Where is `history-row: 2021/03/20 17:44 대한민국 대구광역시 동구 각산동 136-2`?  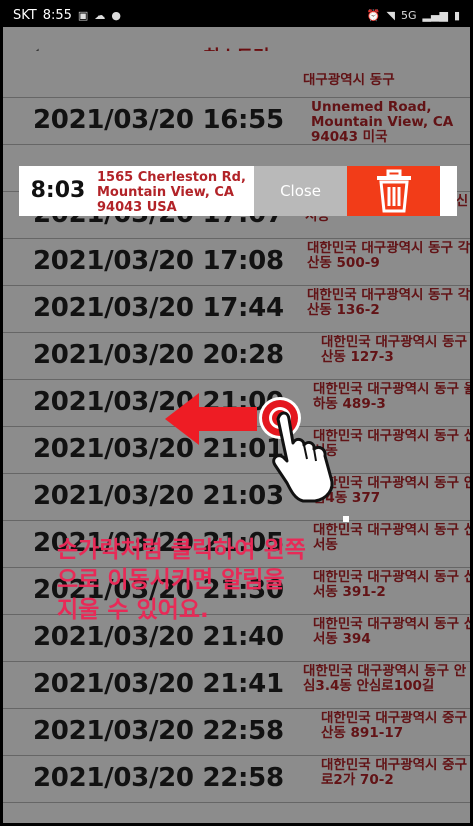
history-row: 2021/03/20 17:44 대한민국 대구광역시 동구 각산동 136-2 is located at coordinates (236, 309).